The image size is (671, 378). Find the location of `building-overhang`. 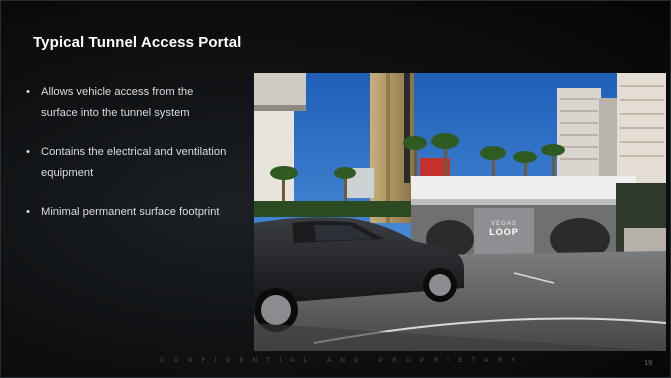

building-overhang is located at coordinates (280, 89).